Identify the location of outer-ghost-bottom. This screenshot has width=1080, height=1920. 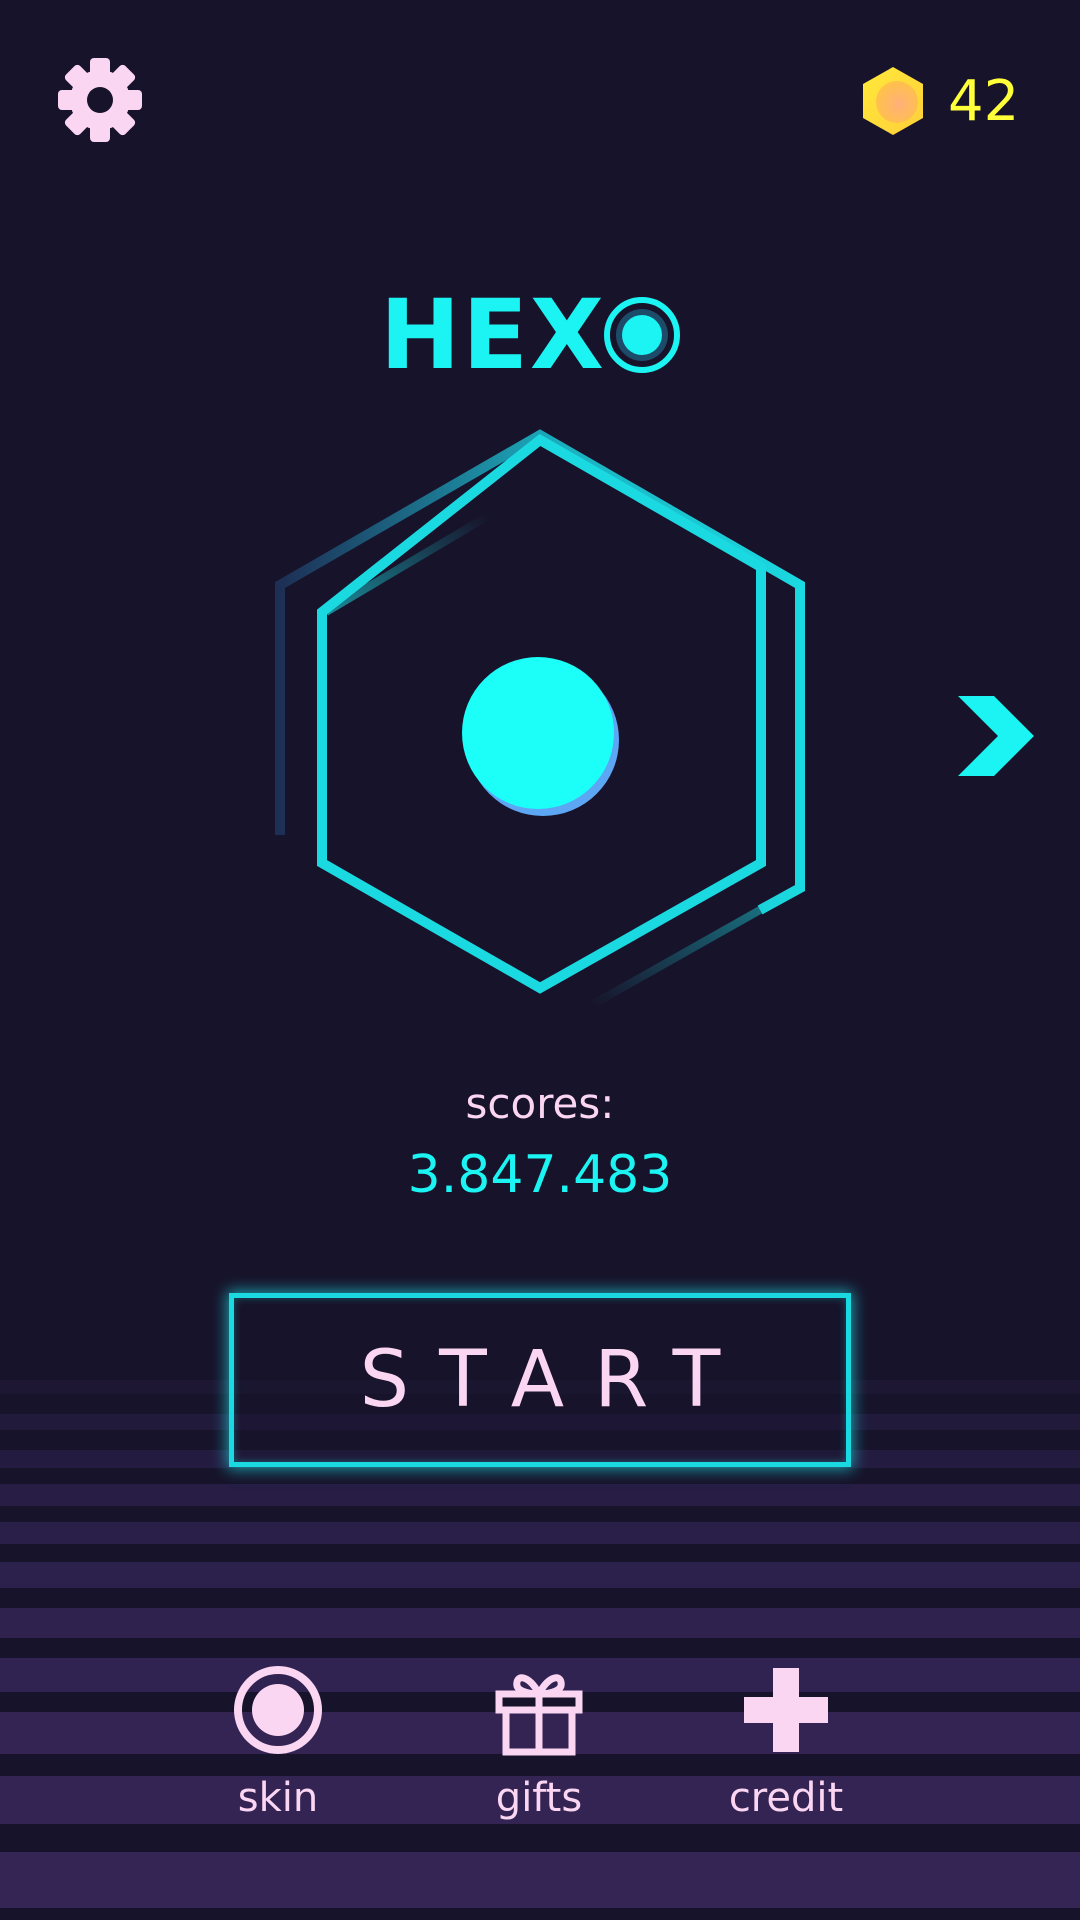
(675, 958).